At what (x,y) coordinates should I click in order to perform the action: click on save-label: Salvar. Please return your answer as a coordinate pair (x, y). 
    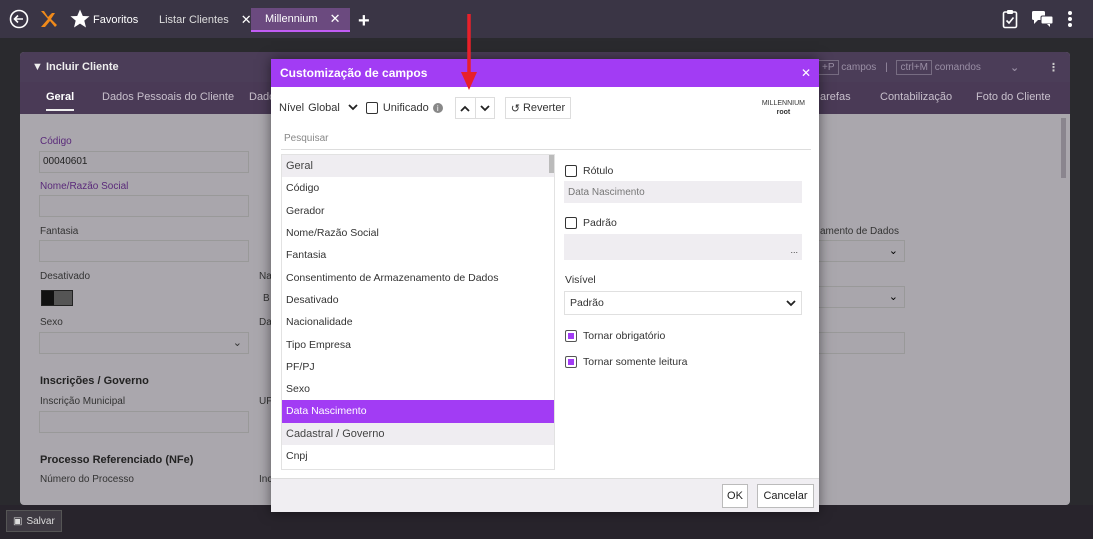
    Looking at the image, I should click on (40, 521).